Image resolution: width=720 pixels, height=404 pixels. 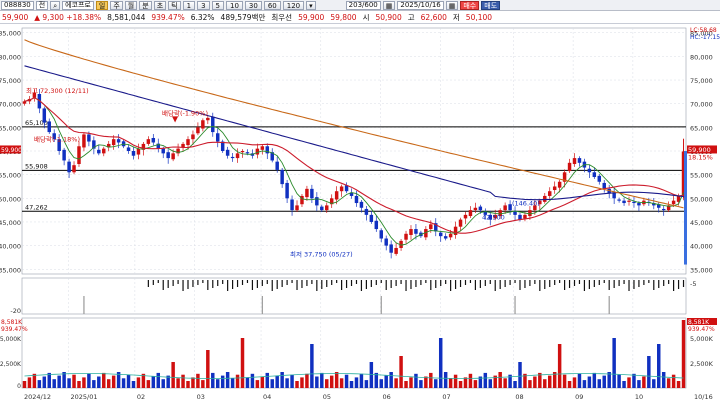 I want to click on count-field: 203/600, so click(x=363, y=5).